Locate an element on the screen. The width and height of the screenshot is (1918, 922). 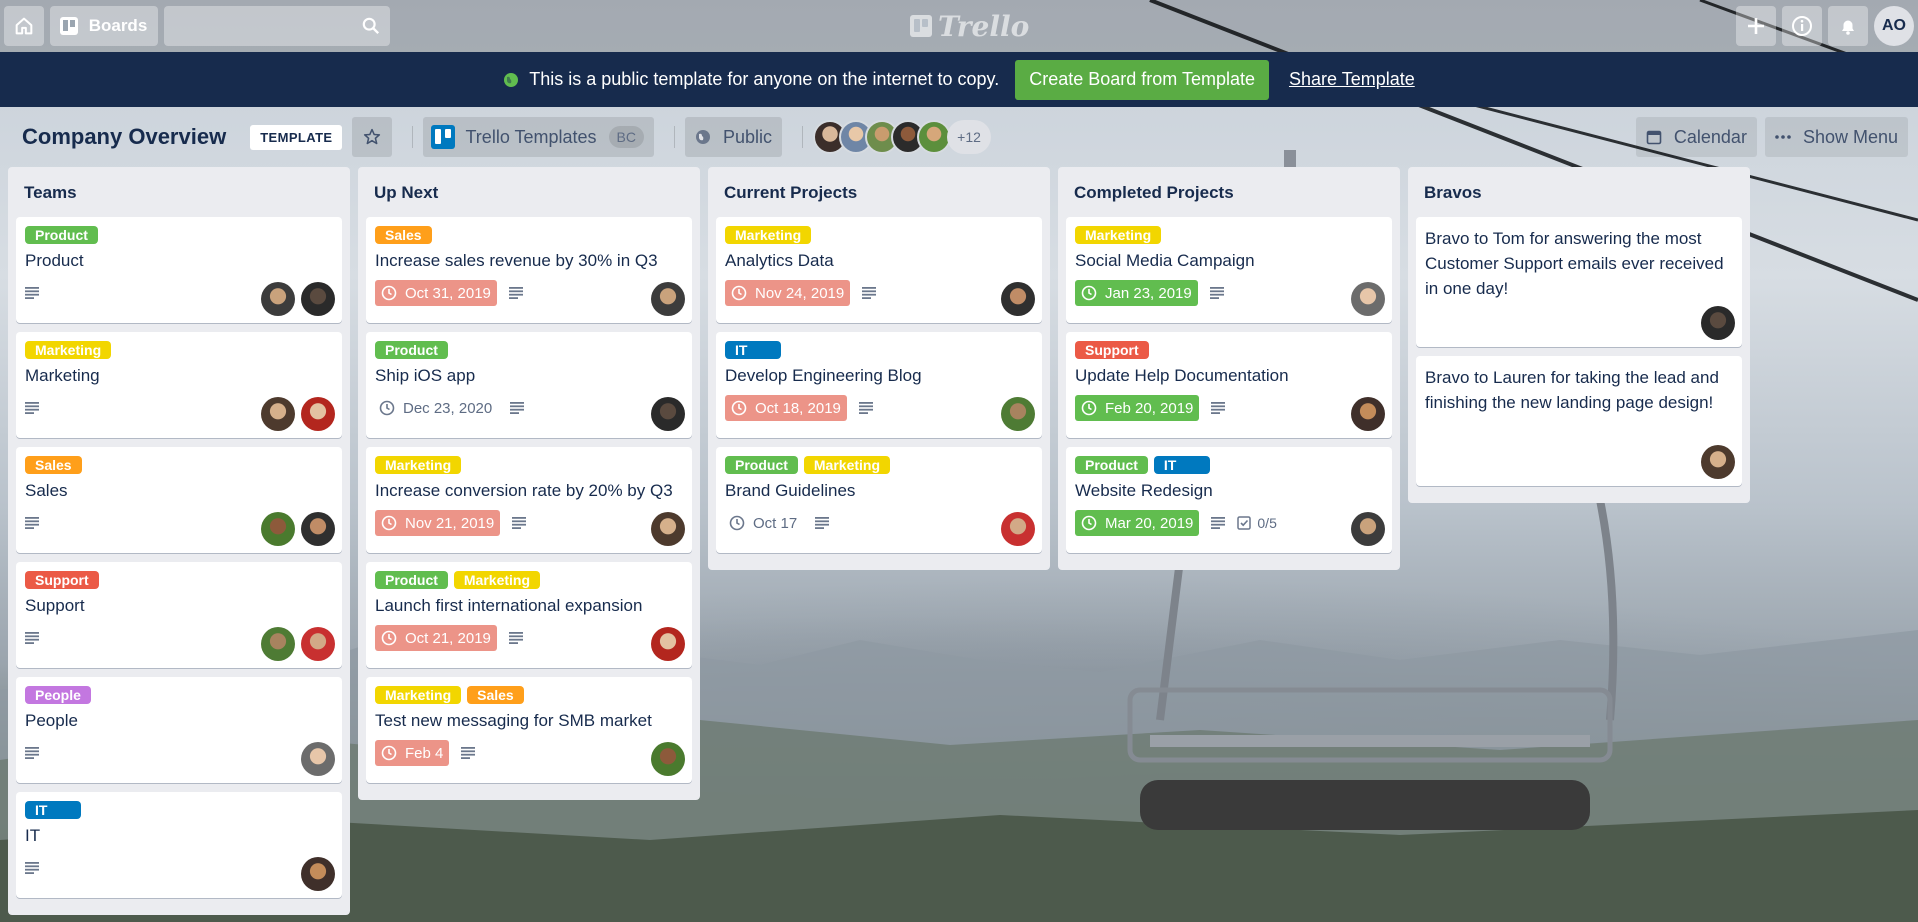
card: Sales Sales is located at coordinates (179, 500).